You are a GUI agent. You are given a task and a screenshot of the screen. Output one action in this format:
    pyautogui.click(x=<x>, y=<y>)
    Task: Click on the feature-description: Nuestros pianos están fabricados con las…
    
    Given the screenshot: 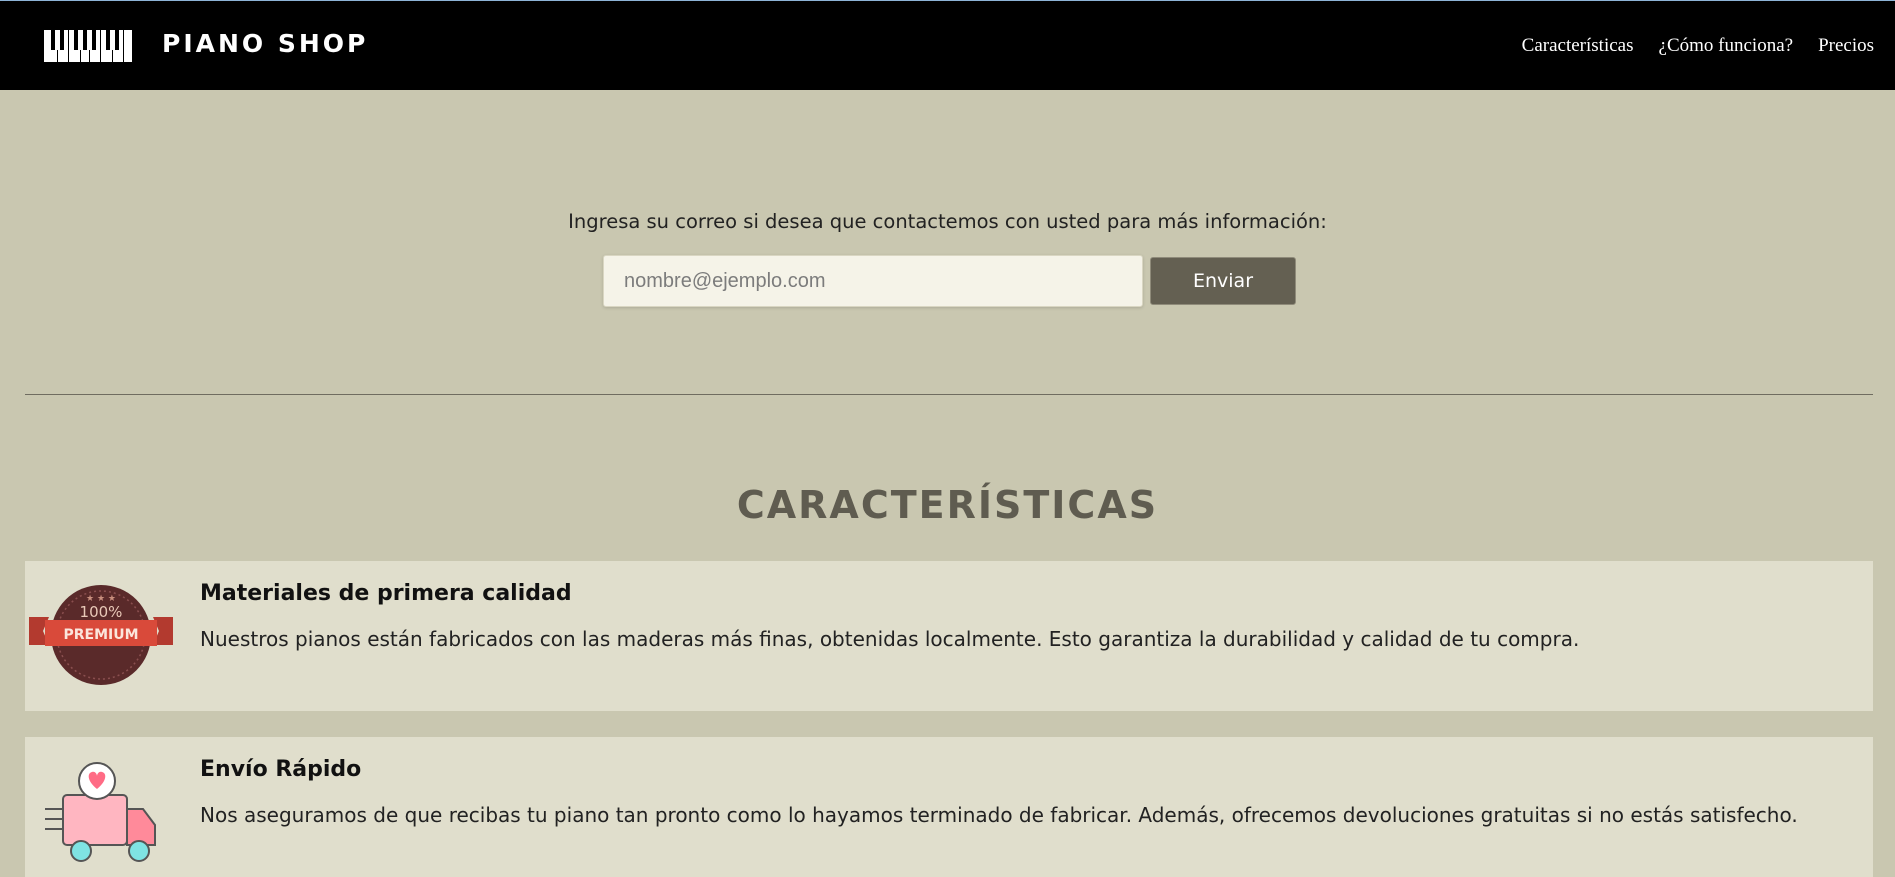 What is the action you would take?
    pyautogui.click(x=890, y=639)
    